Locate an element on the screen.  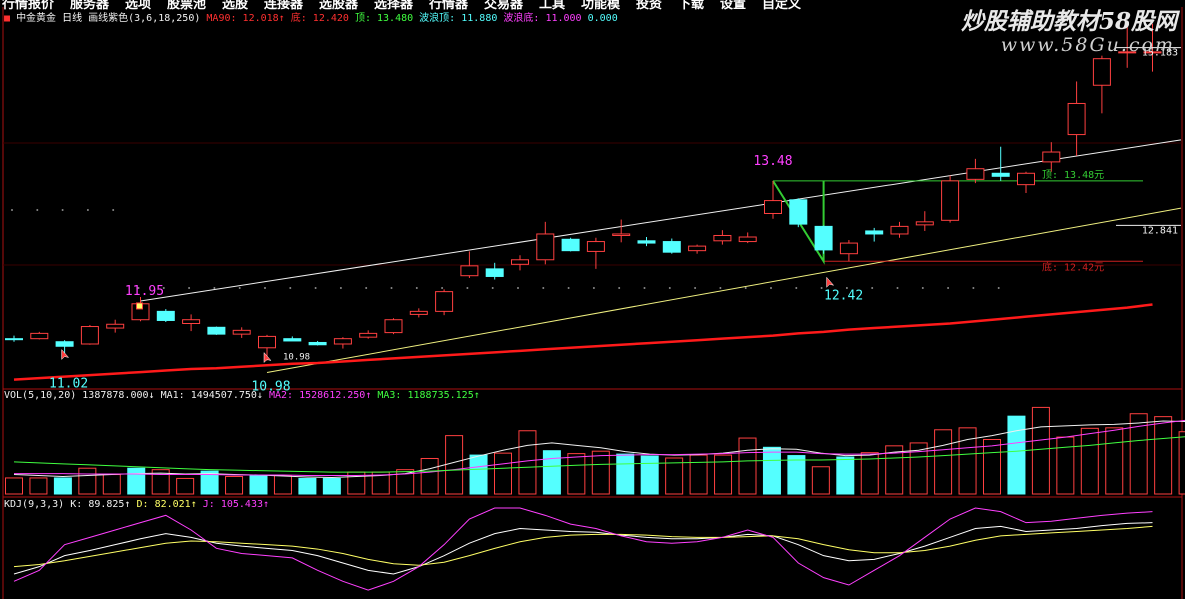
ma1-legend-value: 1494507.750↓ is located at coordinates (226, 395).